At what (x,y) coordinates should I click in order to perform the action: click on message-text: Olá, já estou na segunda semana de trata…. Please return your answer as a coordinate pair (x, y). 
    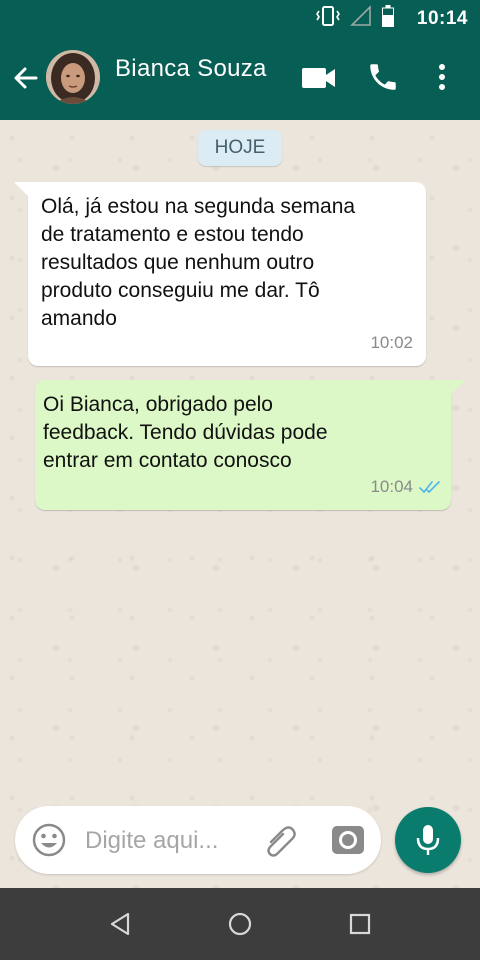
    Looking at the image, I should click on (198, 262).